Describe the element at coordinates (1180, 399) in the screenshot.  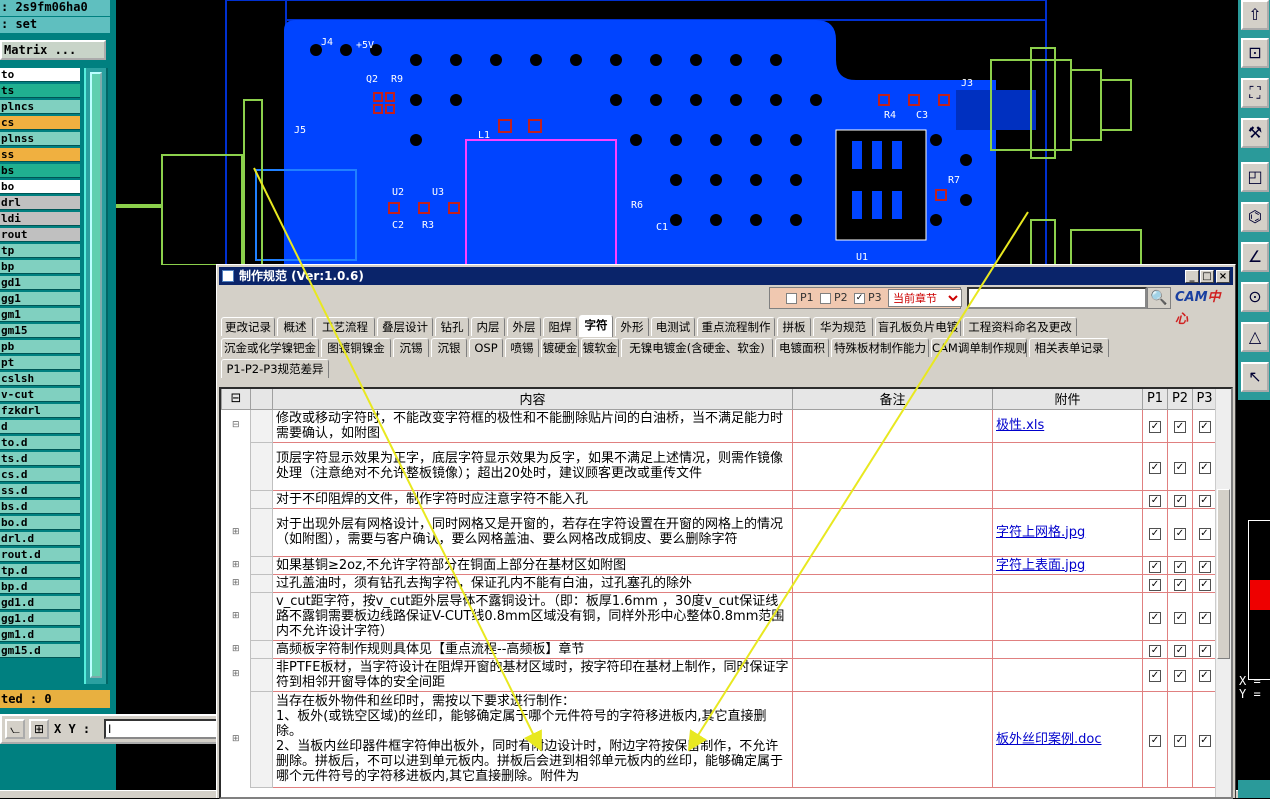
I see `col-p2: P2` at that location.